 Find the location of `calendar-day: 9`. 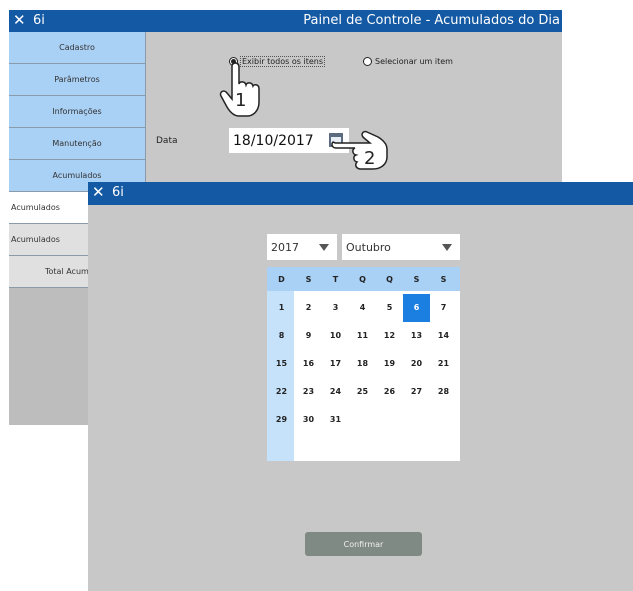

calendar-day: 9 is located at coordinates (308, 335).